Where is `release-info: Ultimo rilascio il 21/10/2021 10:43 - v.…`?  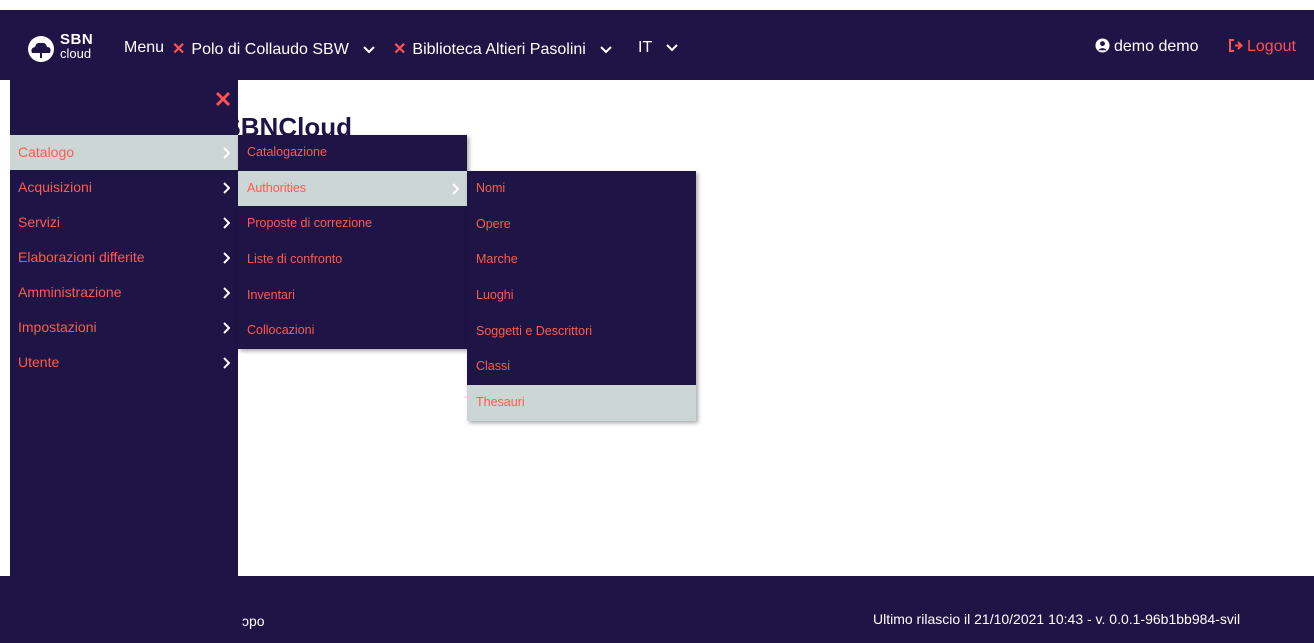
release-info: Ultimo rilascio il 21/10/2021 10:43 - v.… is located at coordinates (1057, 619).